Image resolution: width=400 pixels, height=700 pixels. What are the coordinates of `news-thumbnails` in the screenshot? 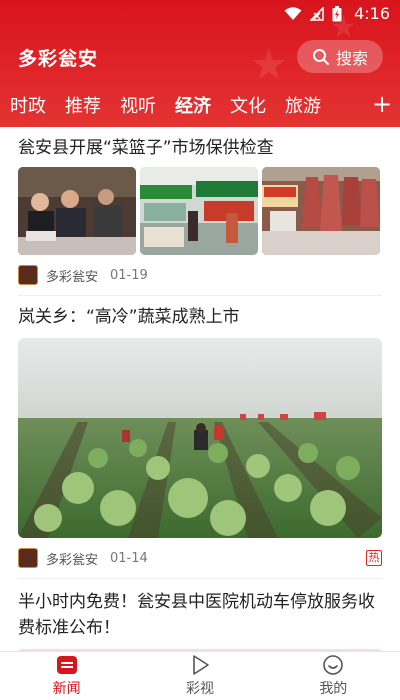 It's located at (200, 211).